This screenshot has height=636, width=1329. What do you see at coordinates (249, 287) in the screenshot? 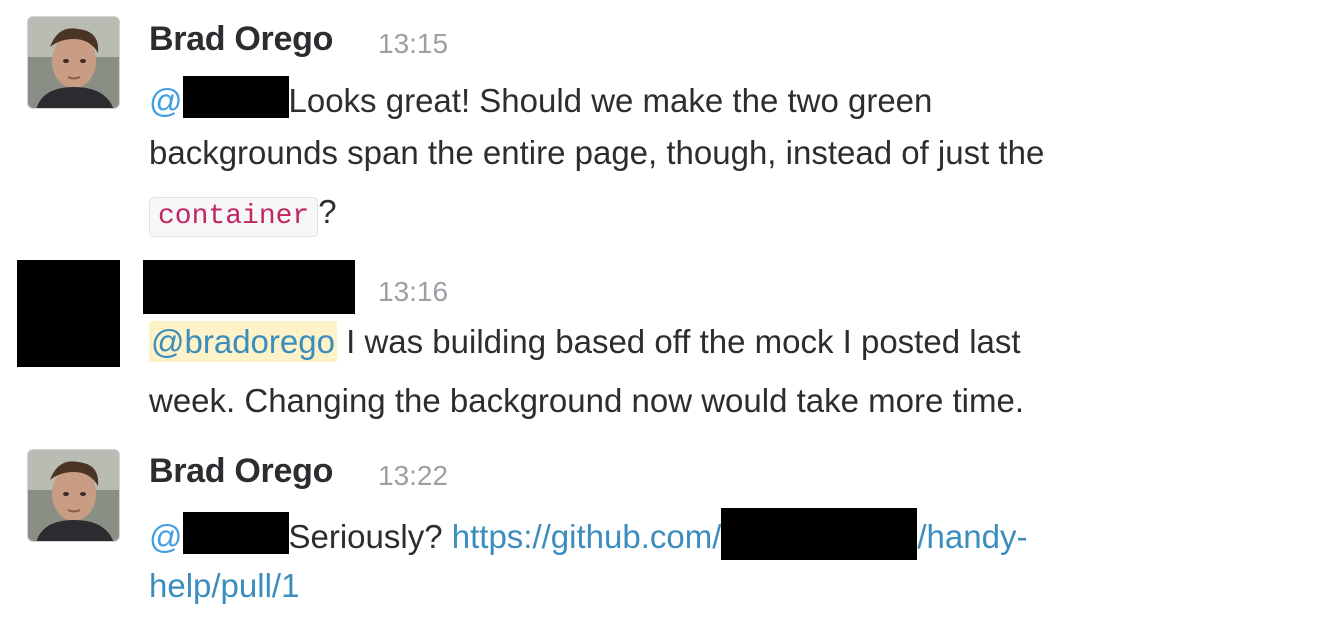
I see `redacted-author-name` at bounding box center [249, 287].